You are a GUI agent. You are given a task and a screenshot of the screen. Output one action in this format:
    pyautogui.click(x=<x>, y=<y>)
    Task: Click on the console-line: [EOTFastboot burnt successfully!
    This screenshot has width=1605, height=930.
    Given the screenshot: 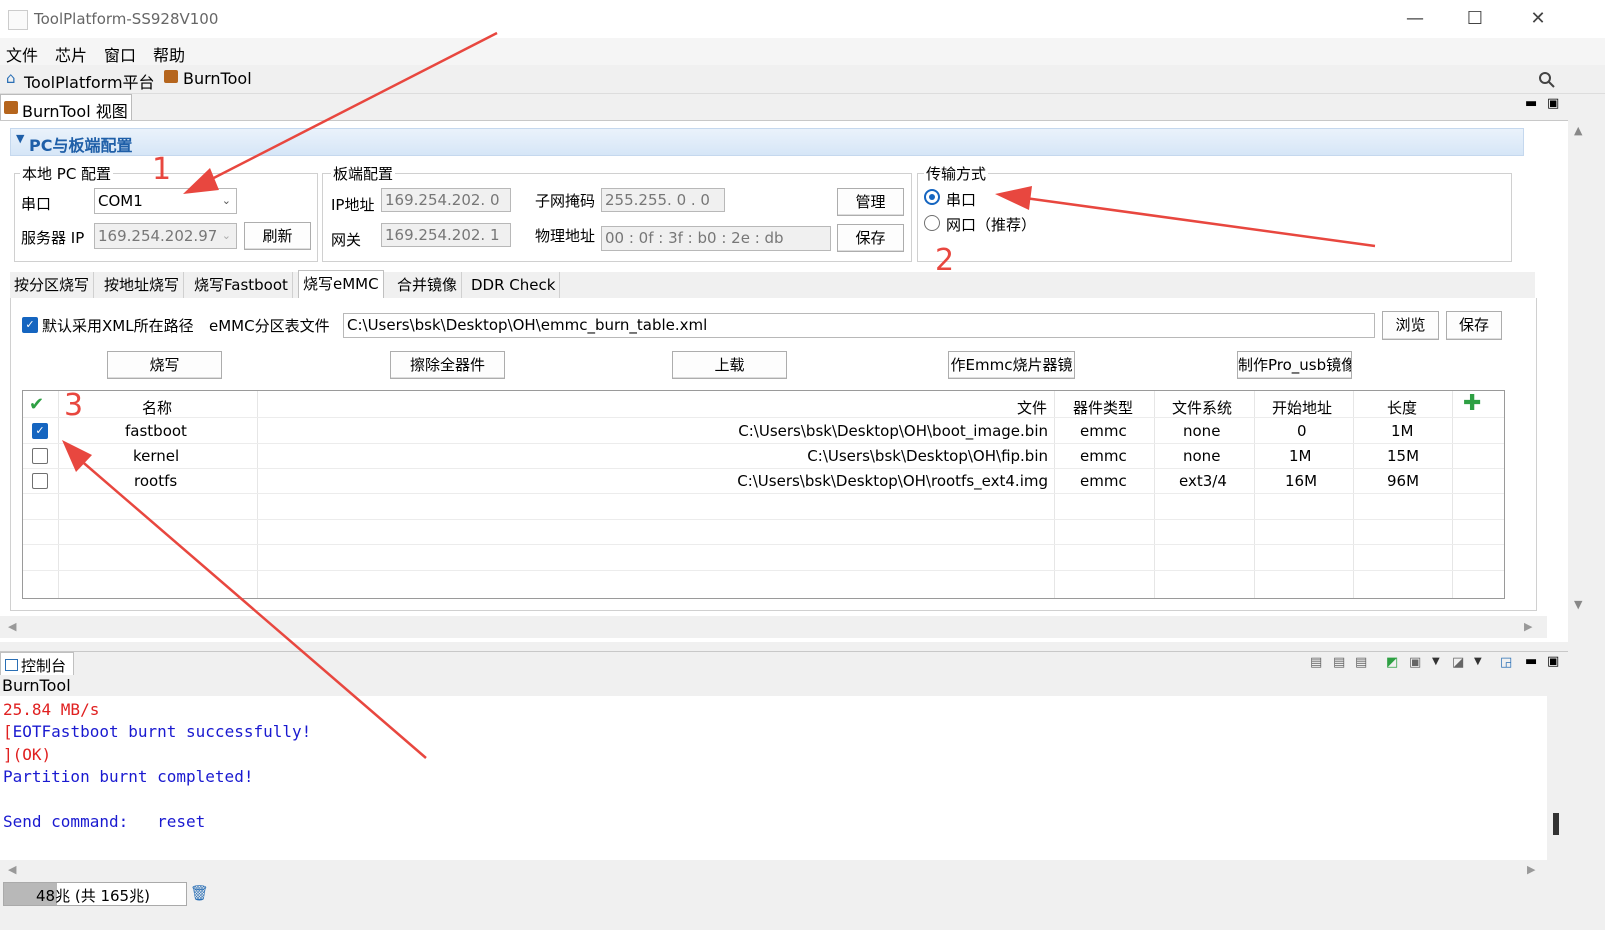 What is the action you would take?
    pyautogui.click(x=157, y=731)
    